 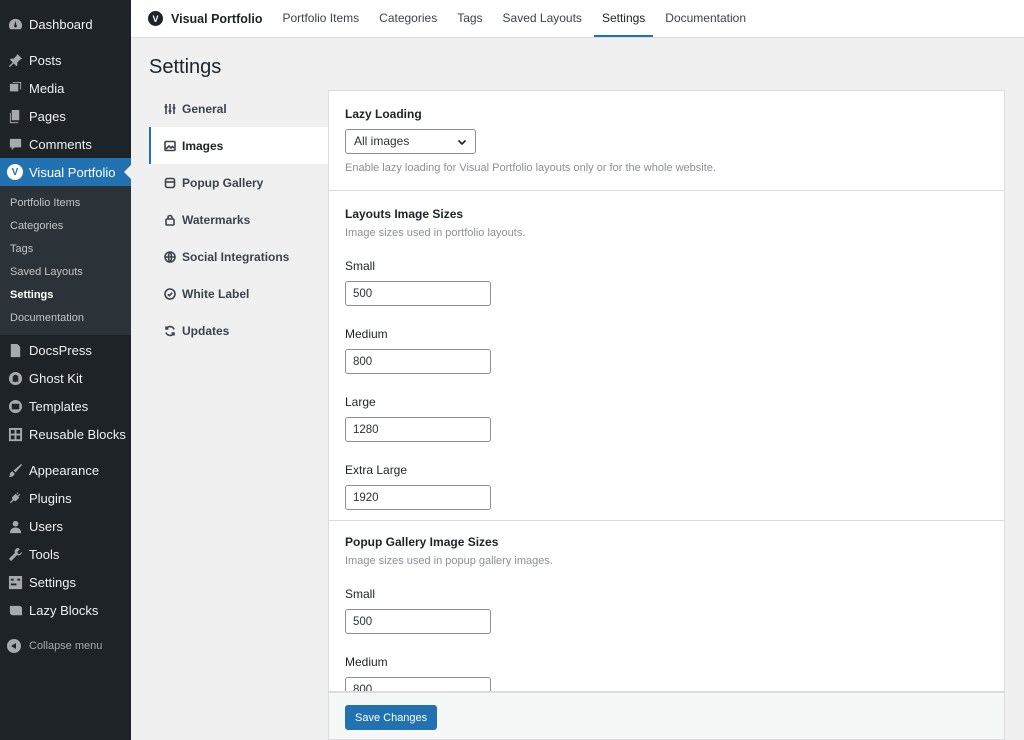 I want to click on submenu-item-documentation: Documentation, so click(x=65, y=318).